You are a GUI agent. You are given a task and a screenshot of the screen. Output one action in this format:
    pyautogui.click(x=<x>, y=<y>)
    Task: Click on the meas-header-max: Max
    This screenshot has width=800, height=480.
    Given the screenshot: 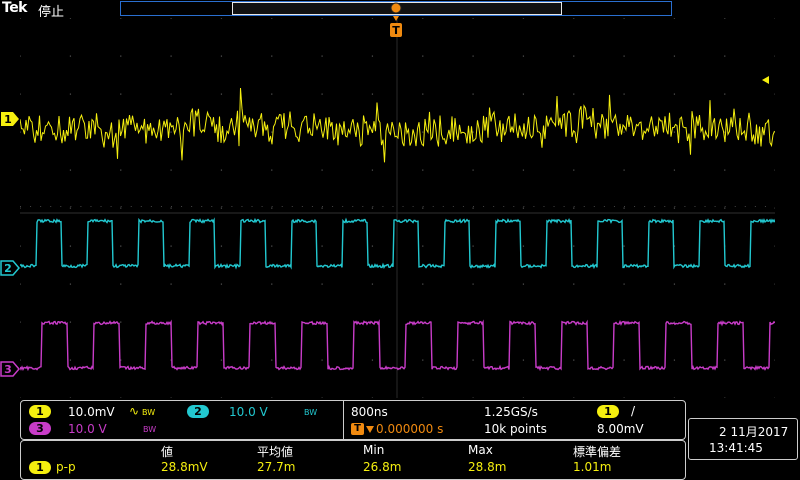 What is the action you would take?
    pyautogui.click(x=480, y=450)
    